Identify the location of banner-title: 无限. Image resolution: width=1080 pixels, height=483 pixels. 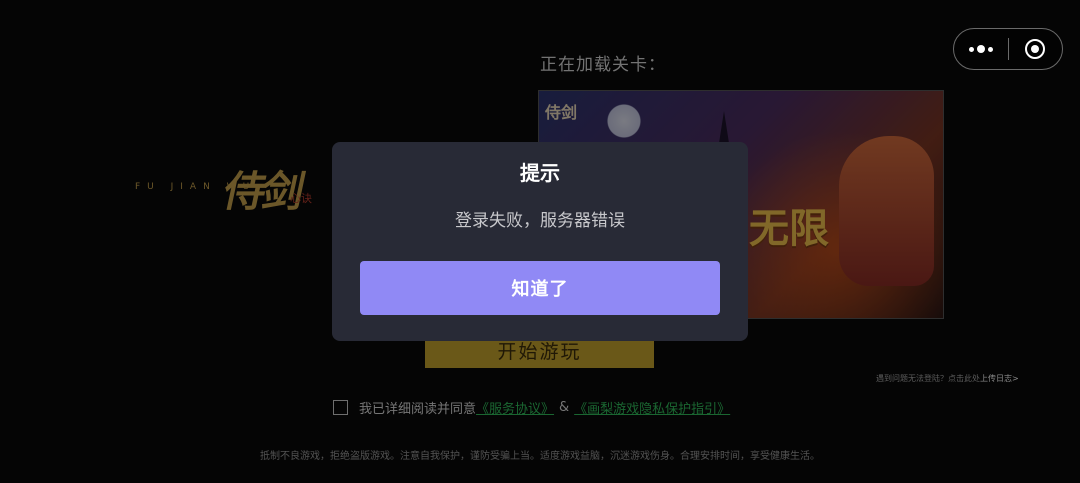
(789, 228).